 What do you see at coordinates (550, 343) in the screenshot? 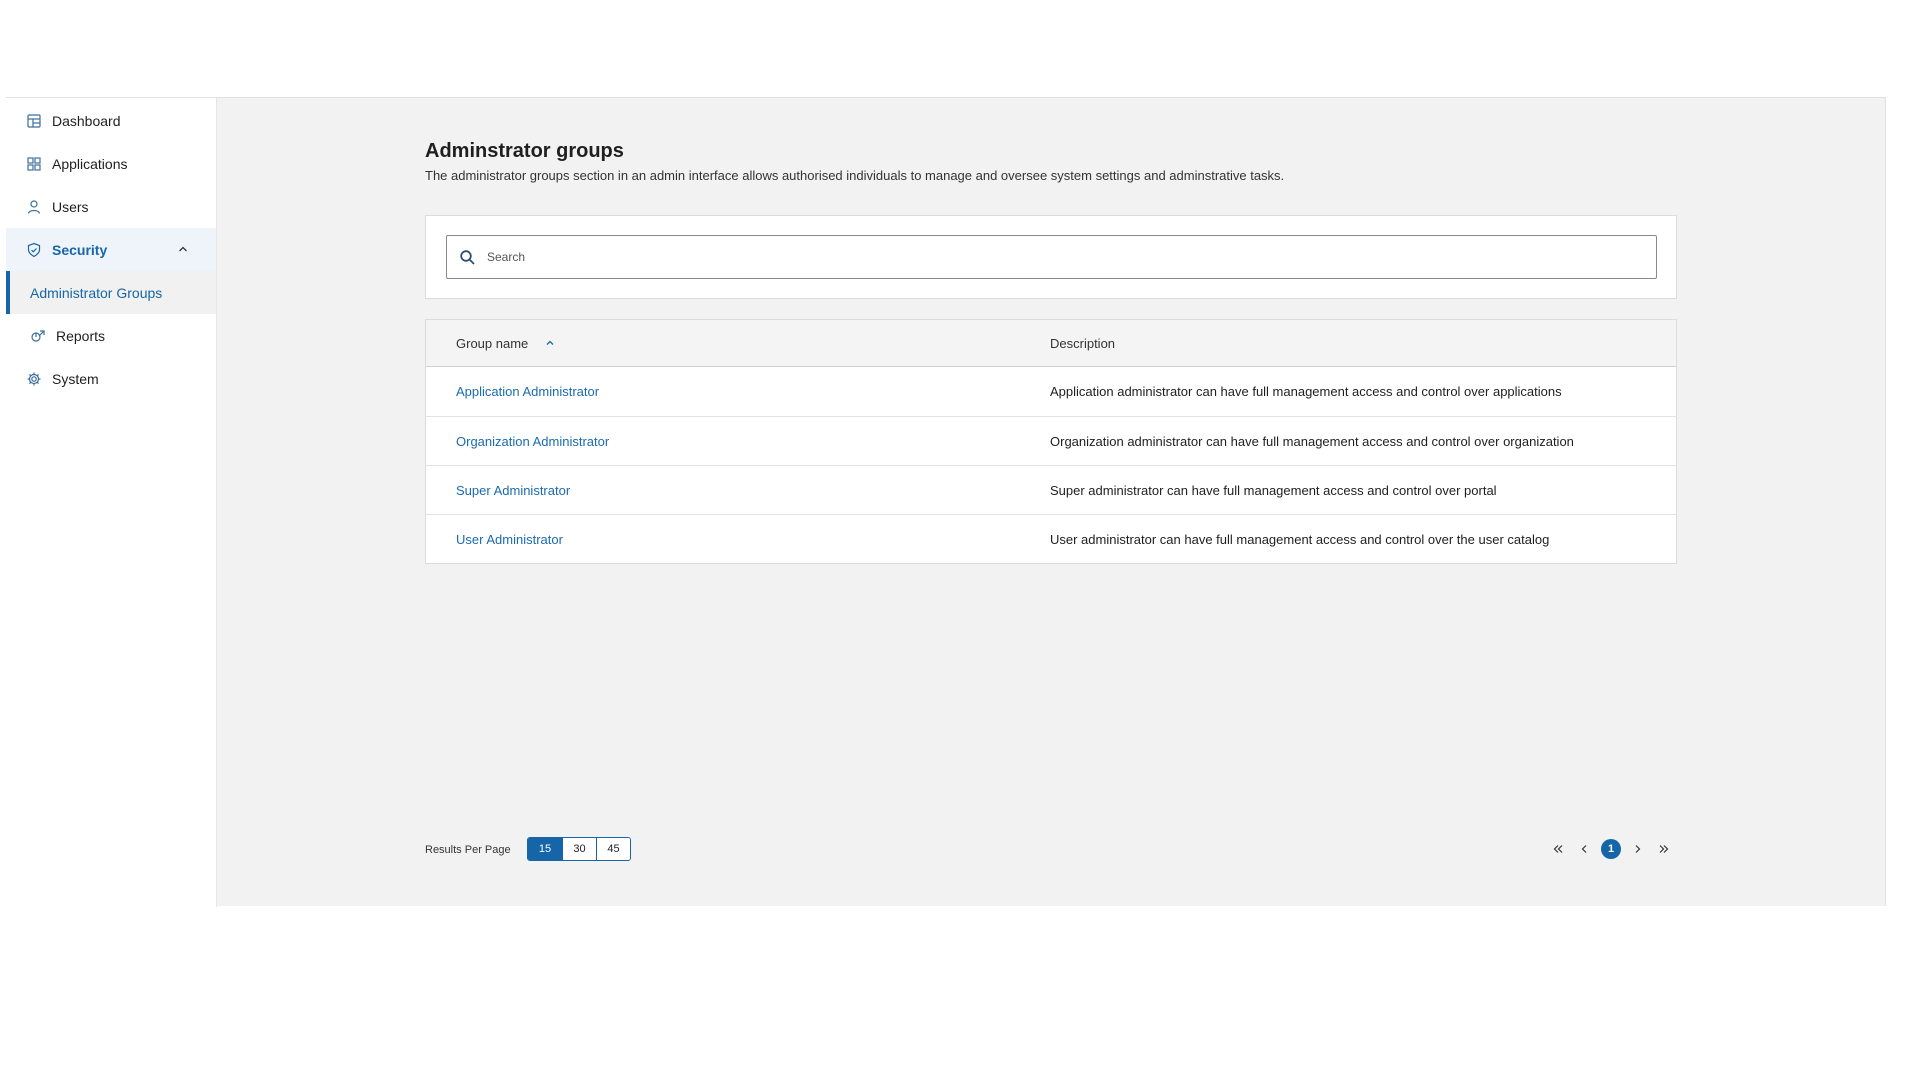
I see `sort-ascending-icon` at bounding box center [550, 343].